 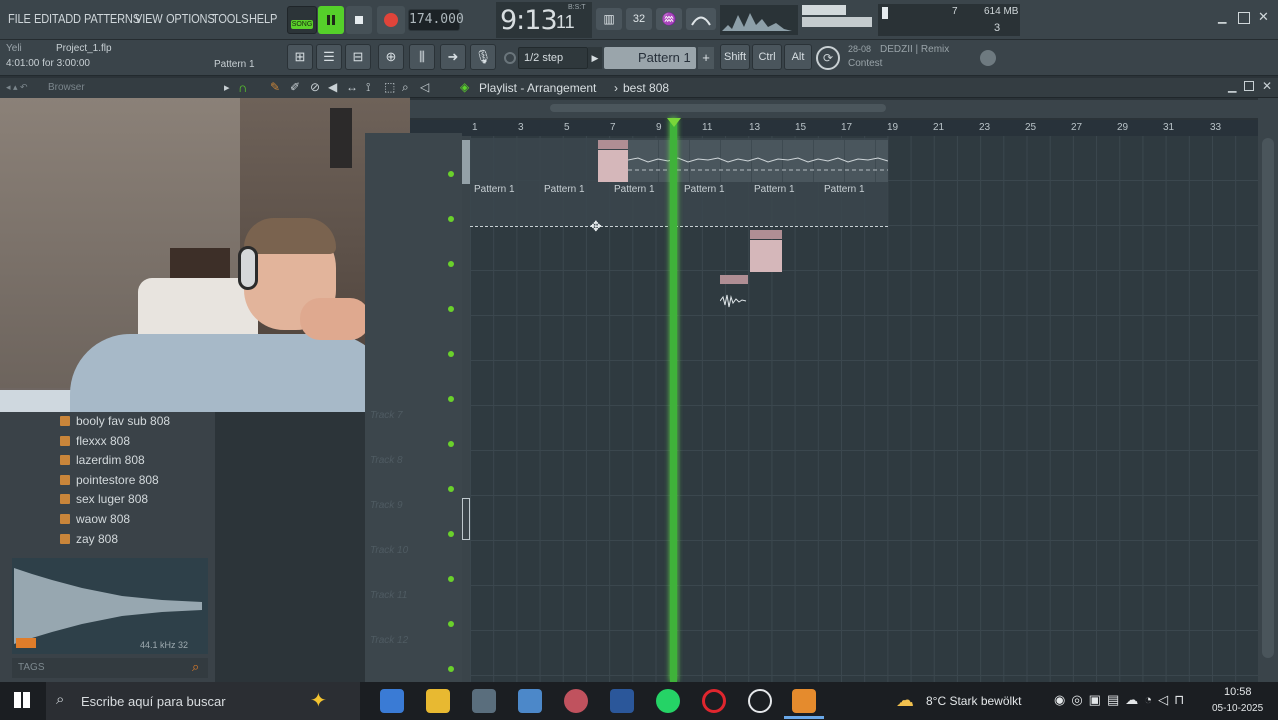 What do you see at coordinates (422, 57) in the screenshot?
I see `plugin-picker-button: ⫼` at bounding box center [422, 57].